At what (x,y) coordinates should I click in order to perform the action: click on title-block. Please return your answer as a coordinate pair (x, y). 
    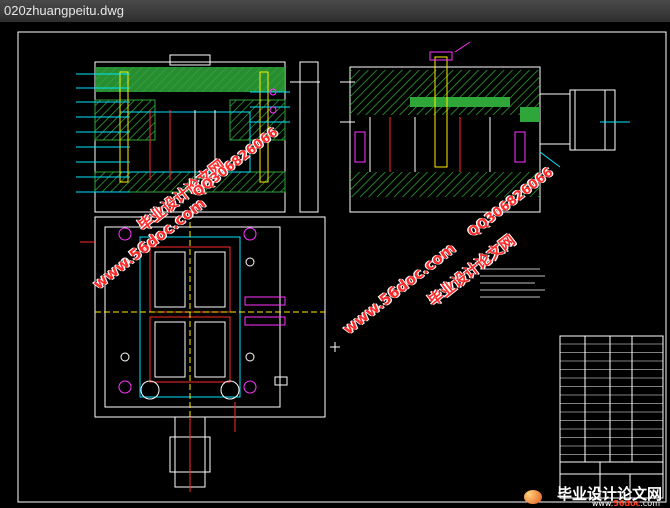
    Looking at the image, I should click on (611, 417).